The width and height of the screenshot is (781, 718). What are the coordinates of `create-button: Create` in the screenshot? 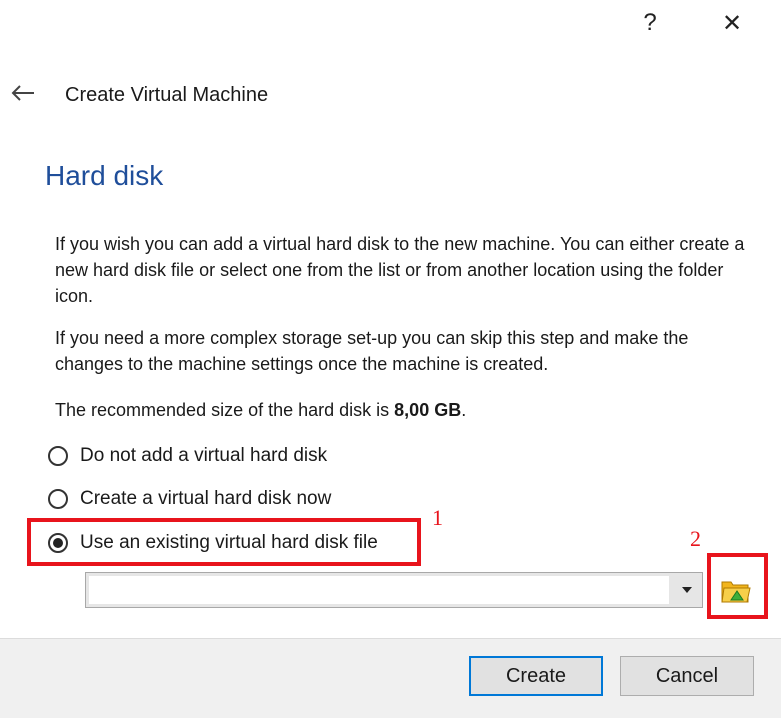 It's located at (536, 676).